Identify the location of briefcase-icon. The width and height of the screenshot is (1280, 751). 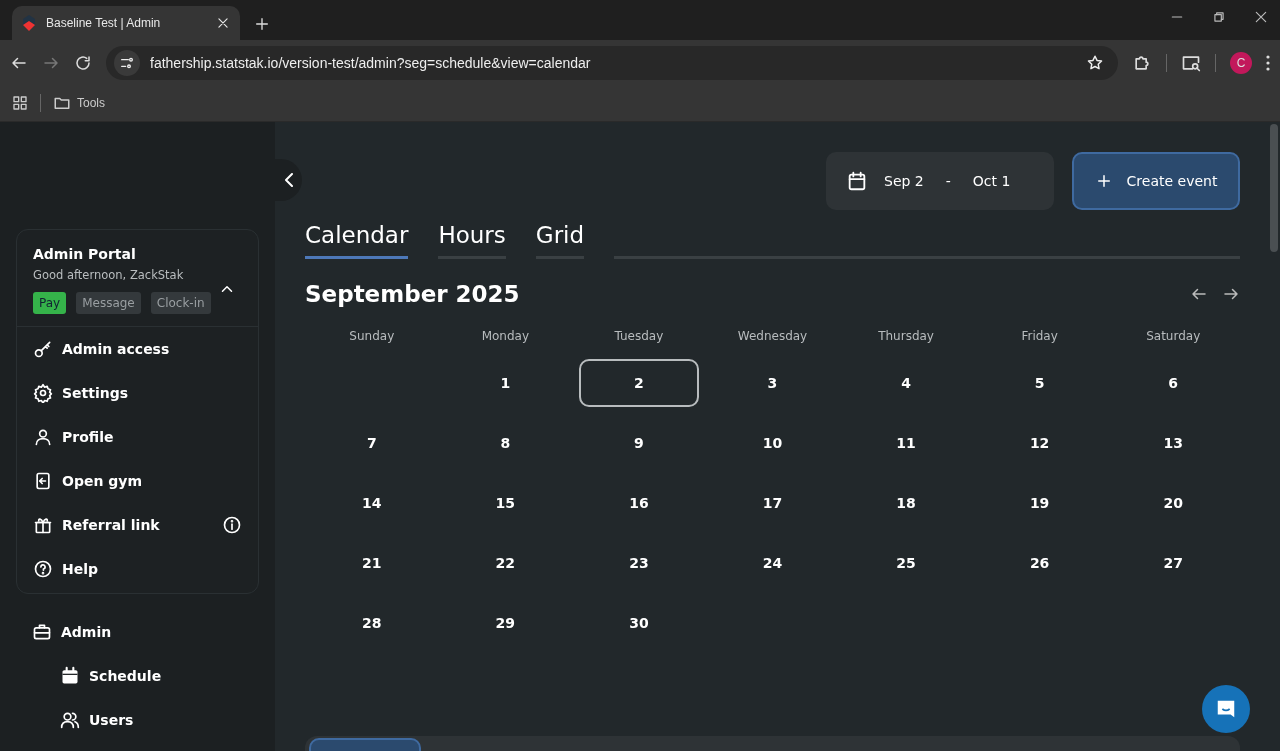
(42, 632).